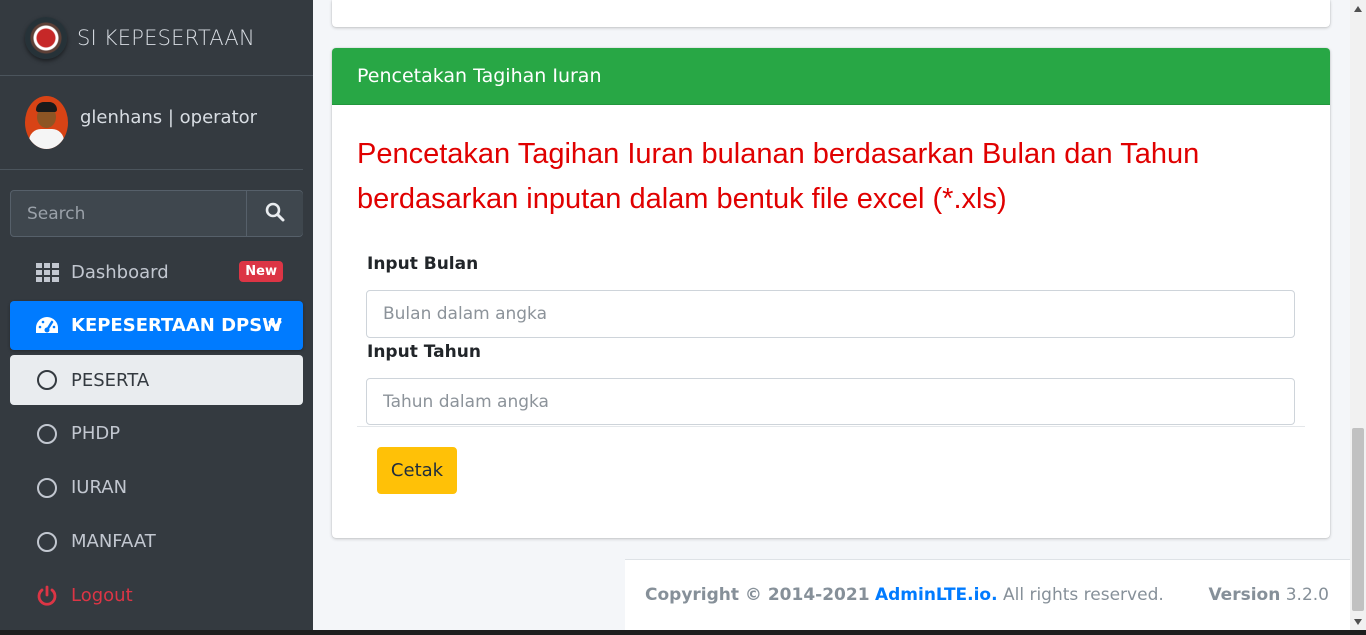 Image resolution: width=1366 pixels, height=635 pixels. I want to click on brand-link: SI KEPESERTAAN, so click(156, 38).